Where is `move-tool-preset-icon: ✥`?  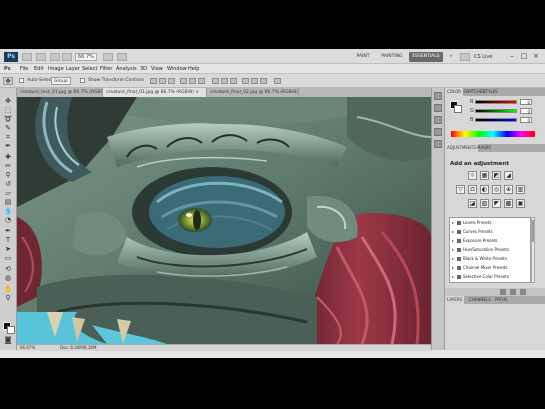
move-tool-preset-icon: ✥ is located at coordinates (8, 81).